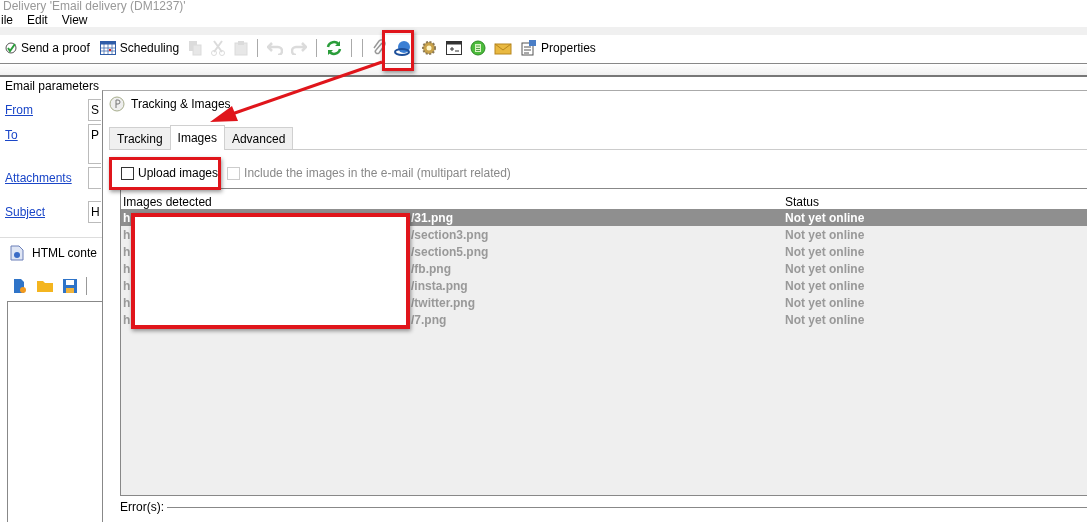 Image resolution: width=1087 pixels, height=522 pixels. Describe the element at coordinates (178, 173) in the screenshot. I see `checkbox-label: Upload images` at that location.